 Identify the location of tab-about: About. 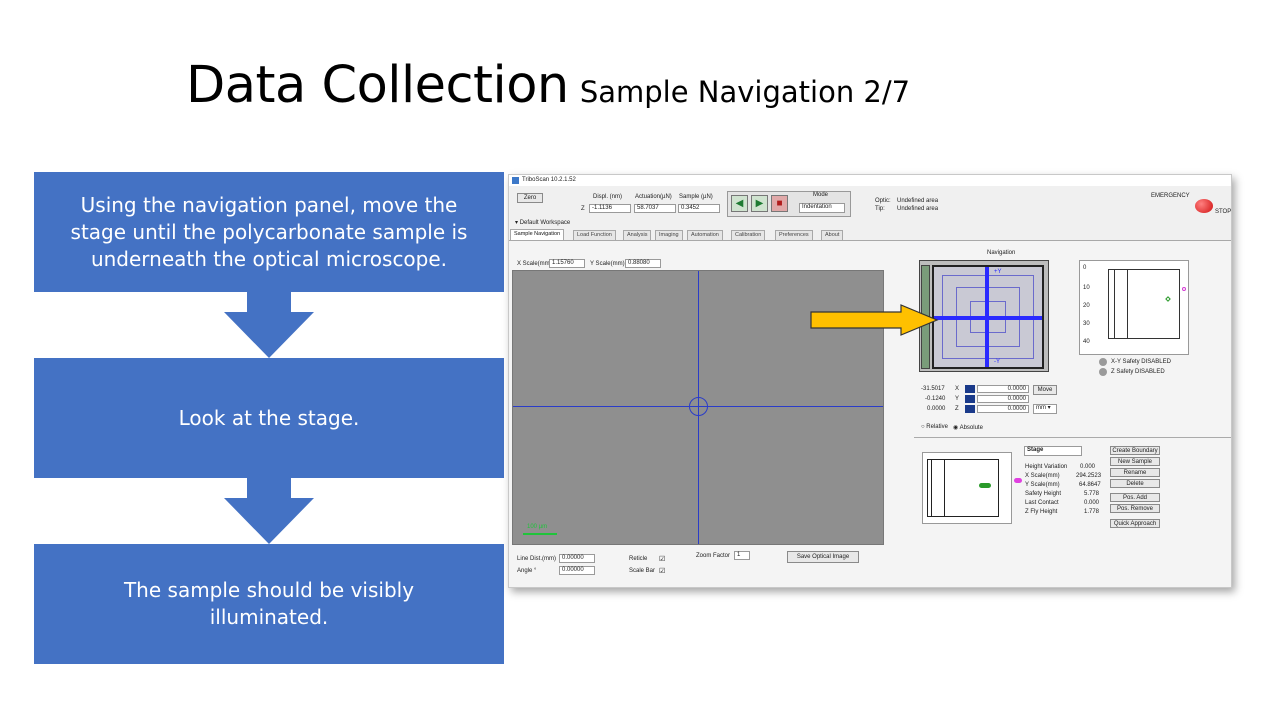
(832, 235).